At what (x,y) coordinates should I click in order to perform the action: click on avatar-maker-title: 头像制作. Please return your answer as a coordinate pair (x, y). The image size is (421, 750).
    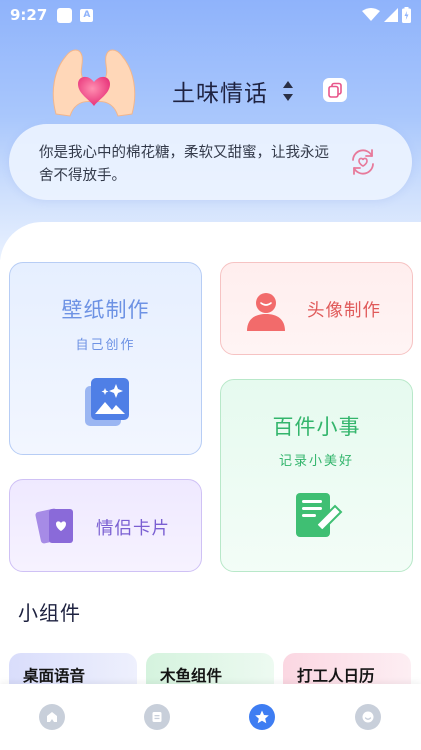
    Looking at the image, I should click on (344, 311).